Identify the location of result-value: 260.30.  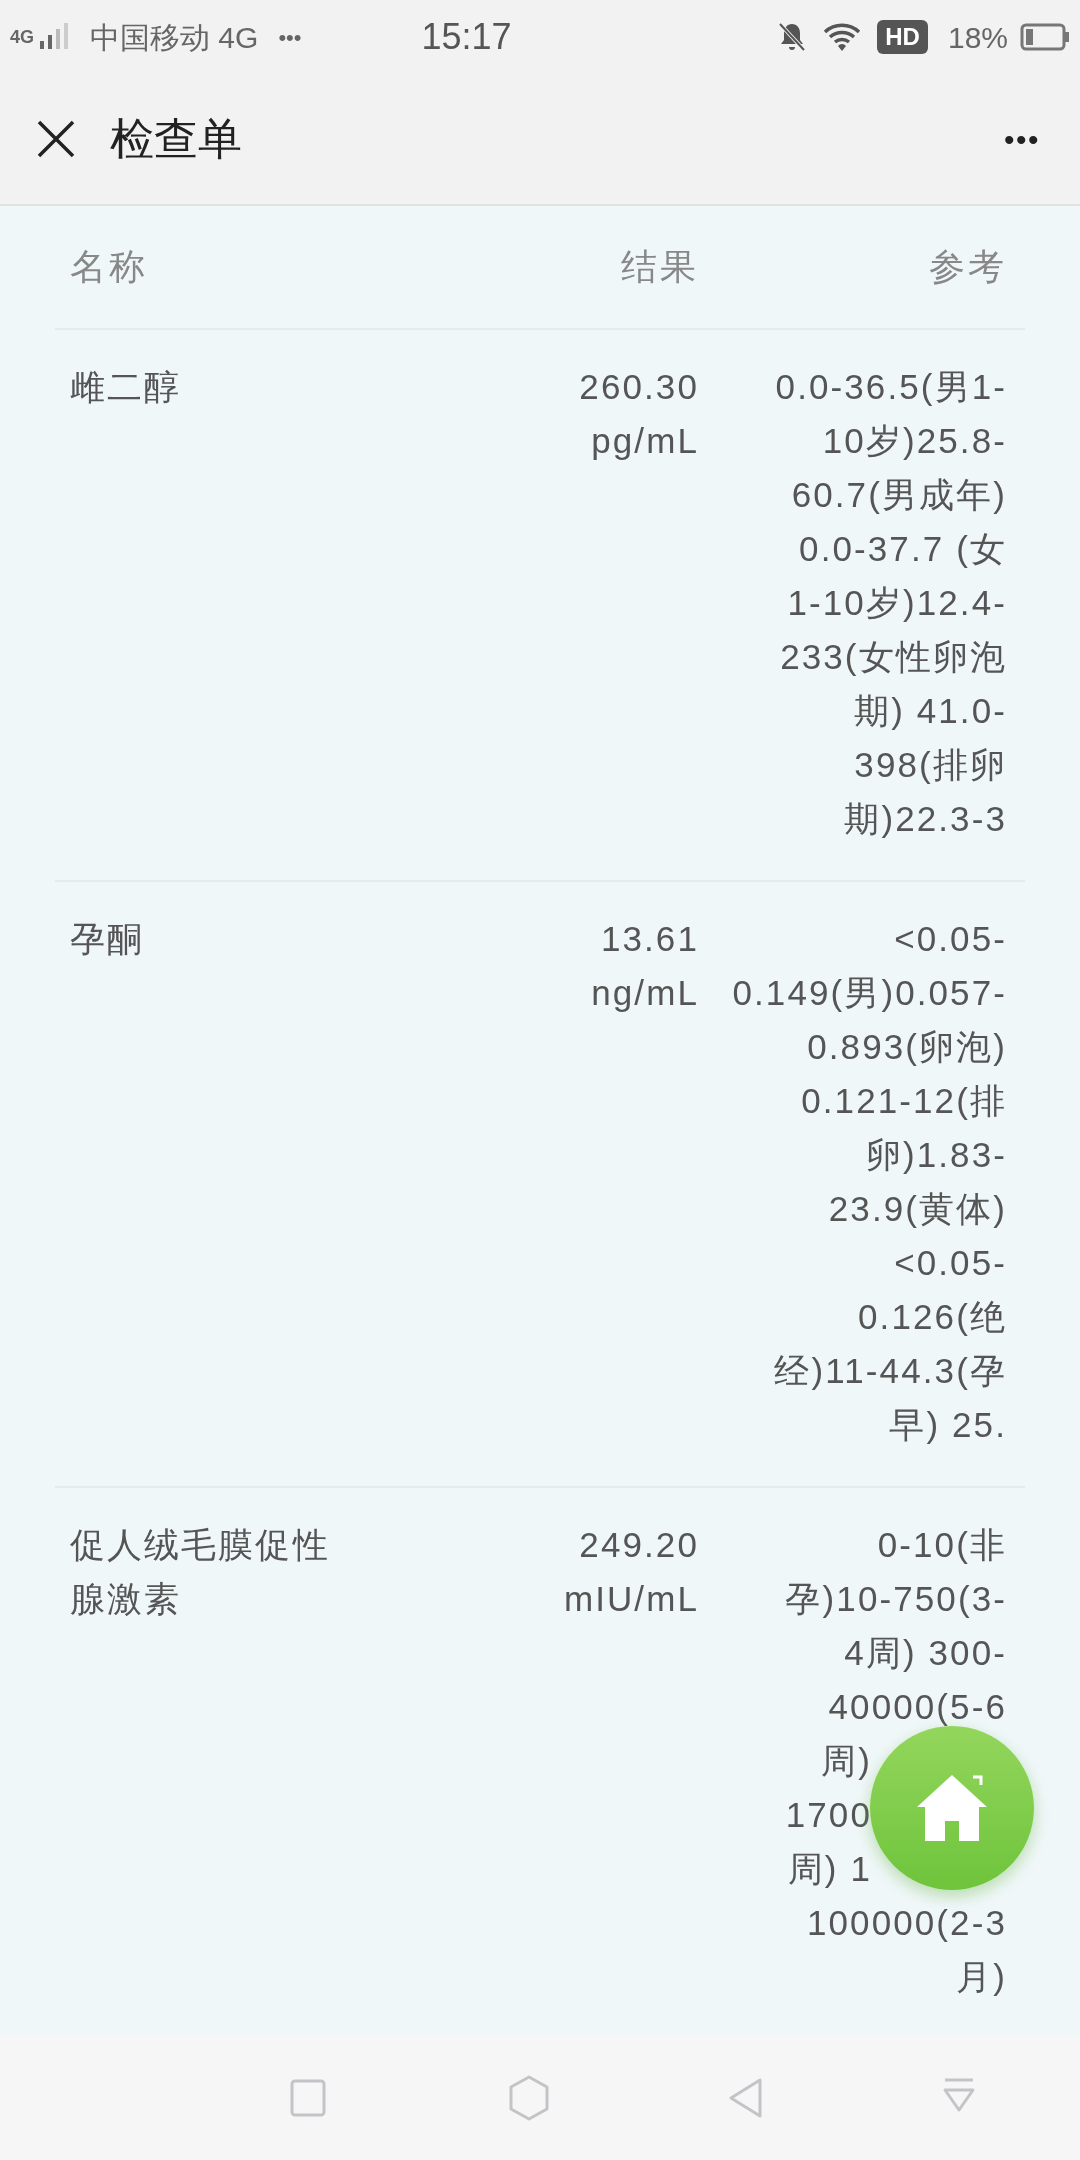
(639, 387).